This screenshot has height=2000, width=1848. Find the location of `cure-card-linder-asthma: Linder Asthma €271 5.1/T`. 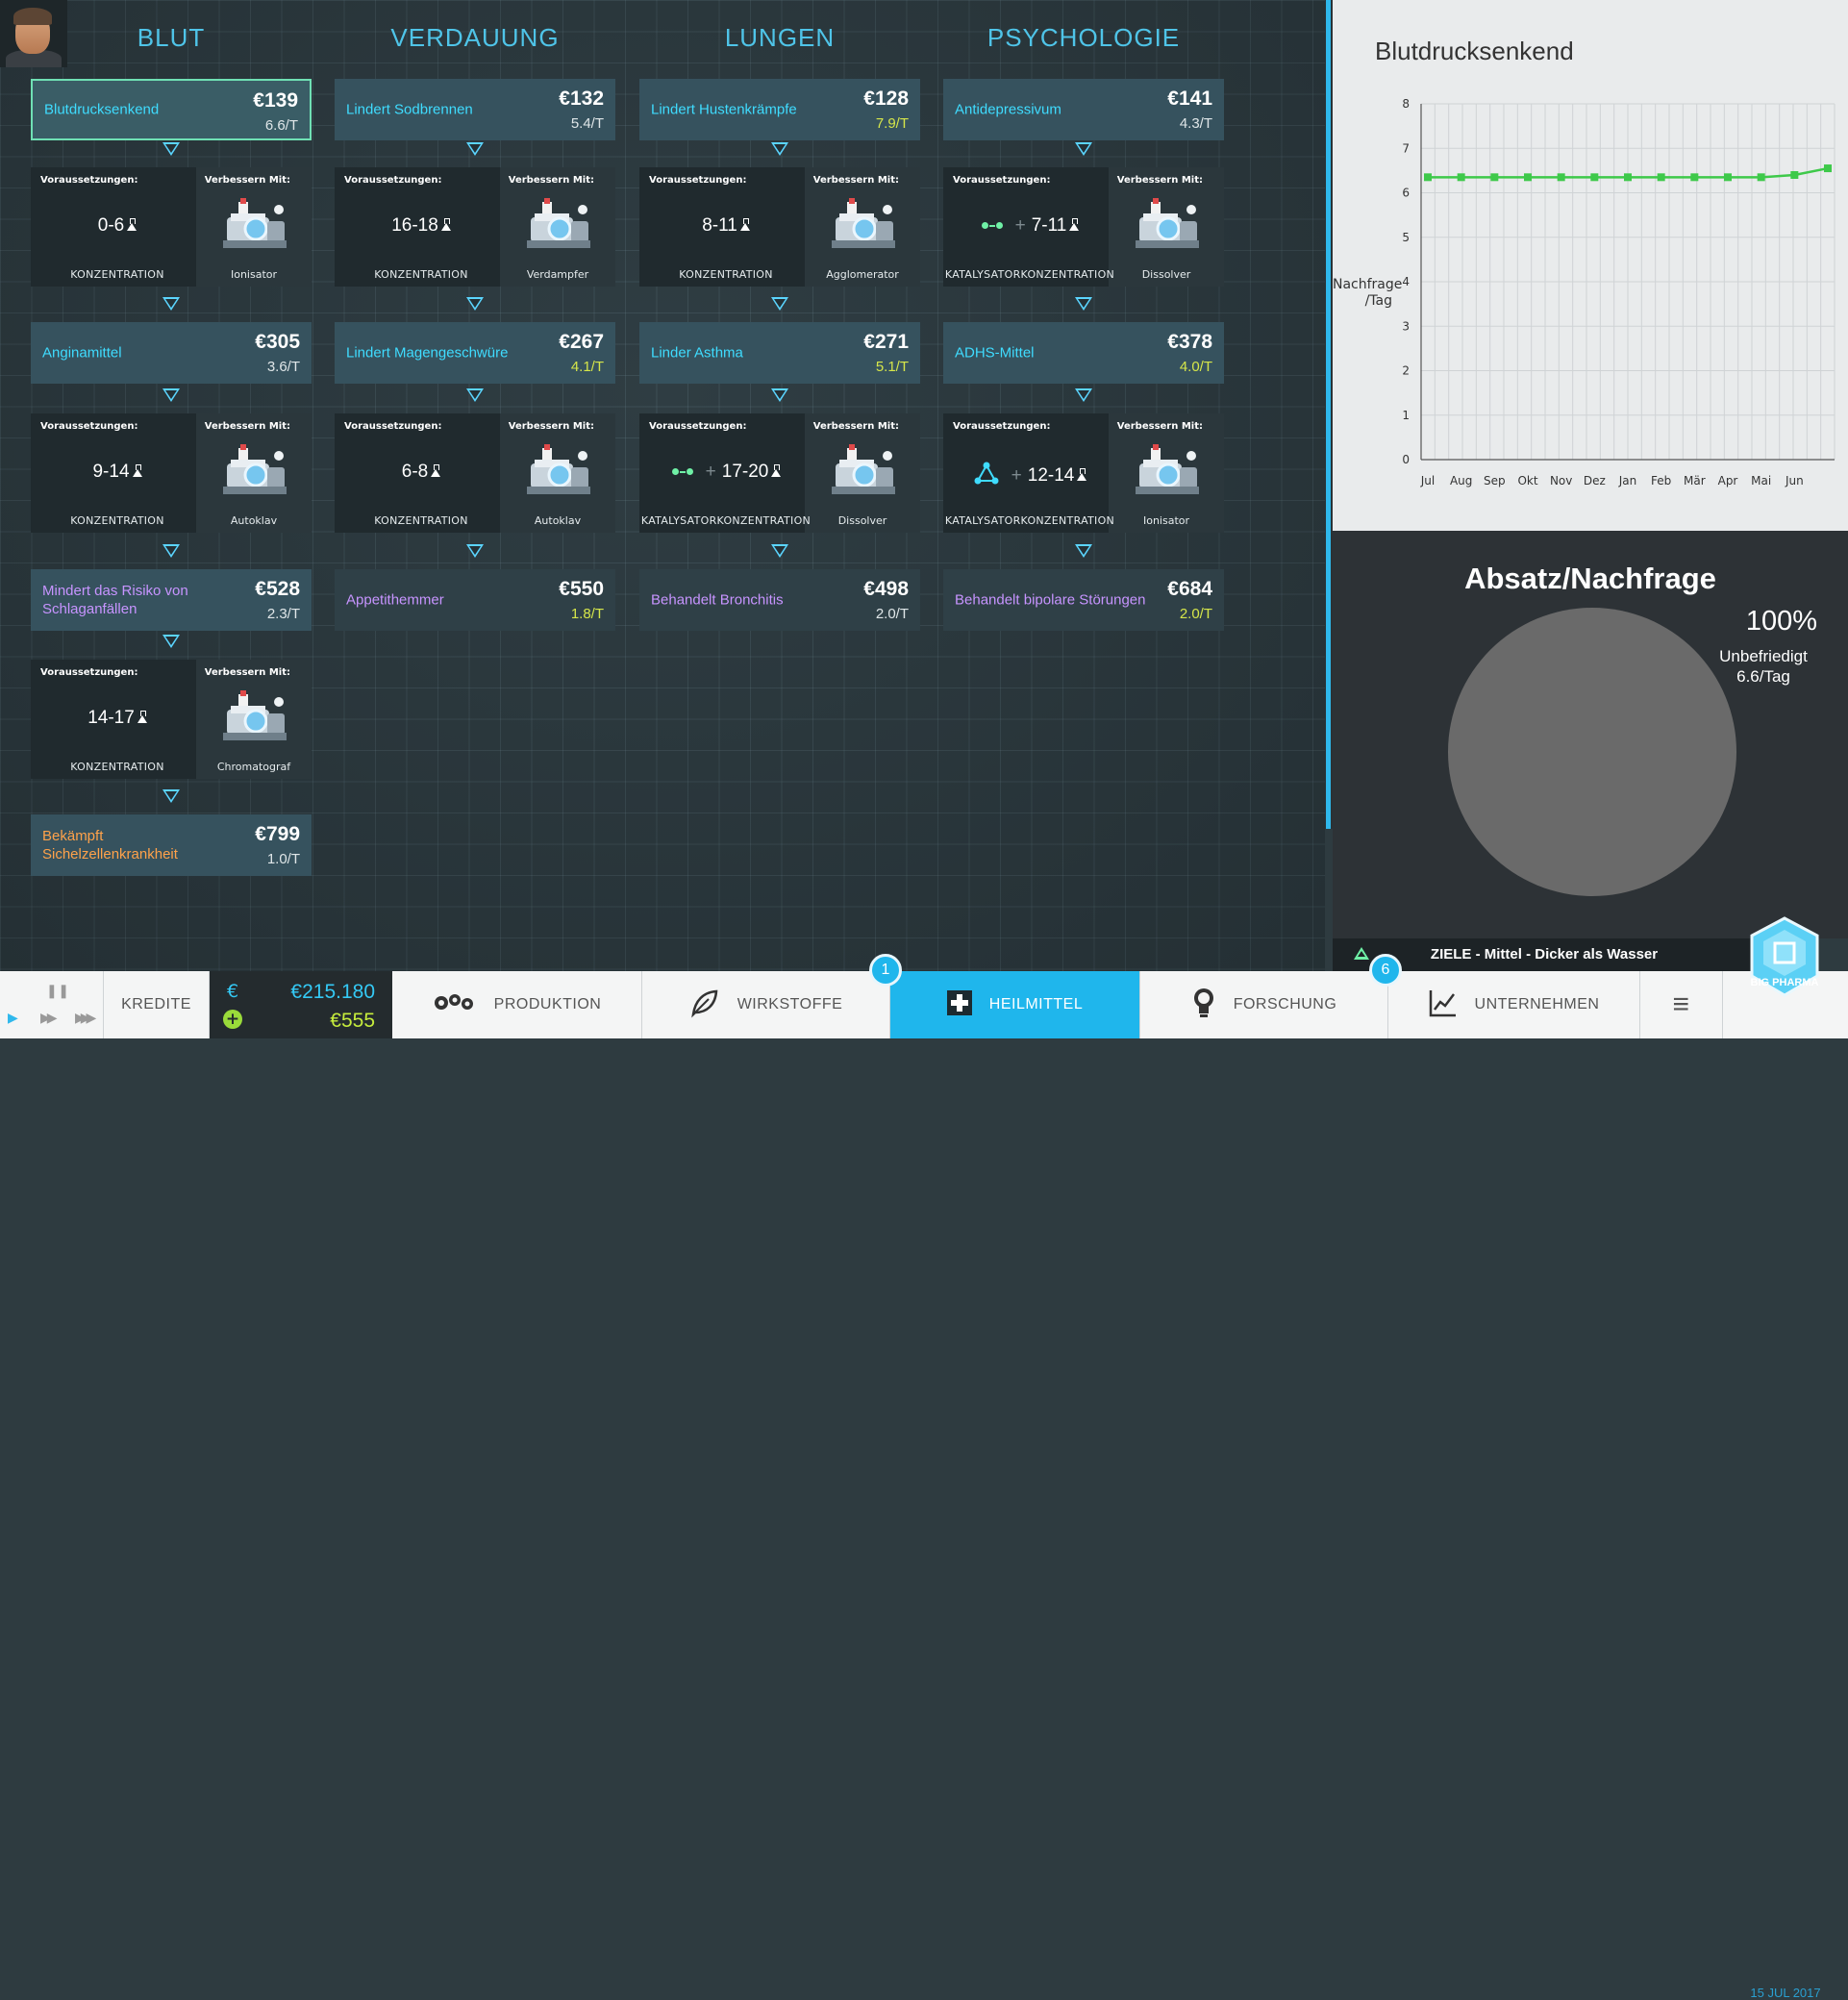

cure-card-linder-asthma: Linder Asthma €271 5.1/T is located at coordinates (779, 353).